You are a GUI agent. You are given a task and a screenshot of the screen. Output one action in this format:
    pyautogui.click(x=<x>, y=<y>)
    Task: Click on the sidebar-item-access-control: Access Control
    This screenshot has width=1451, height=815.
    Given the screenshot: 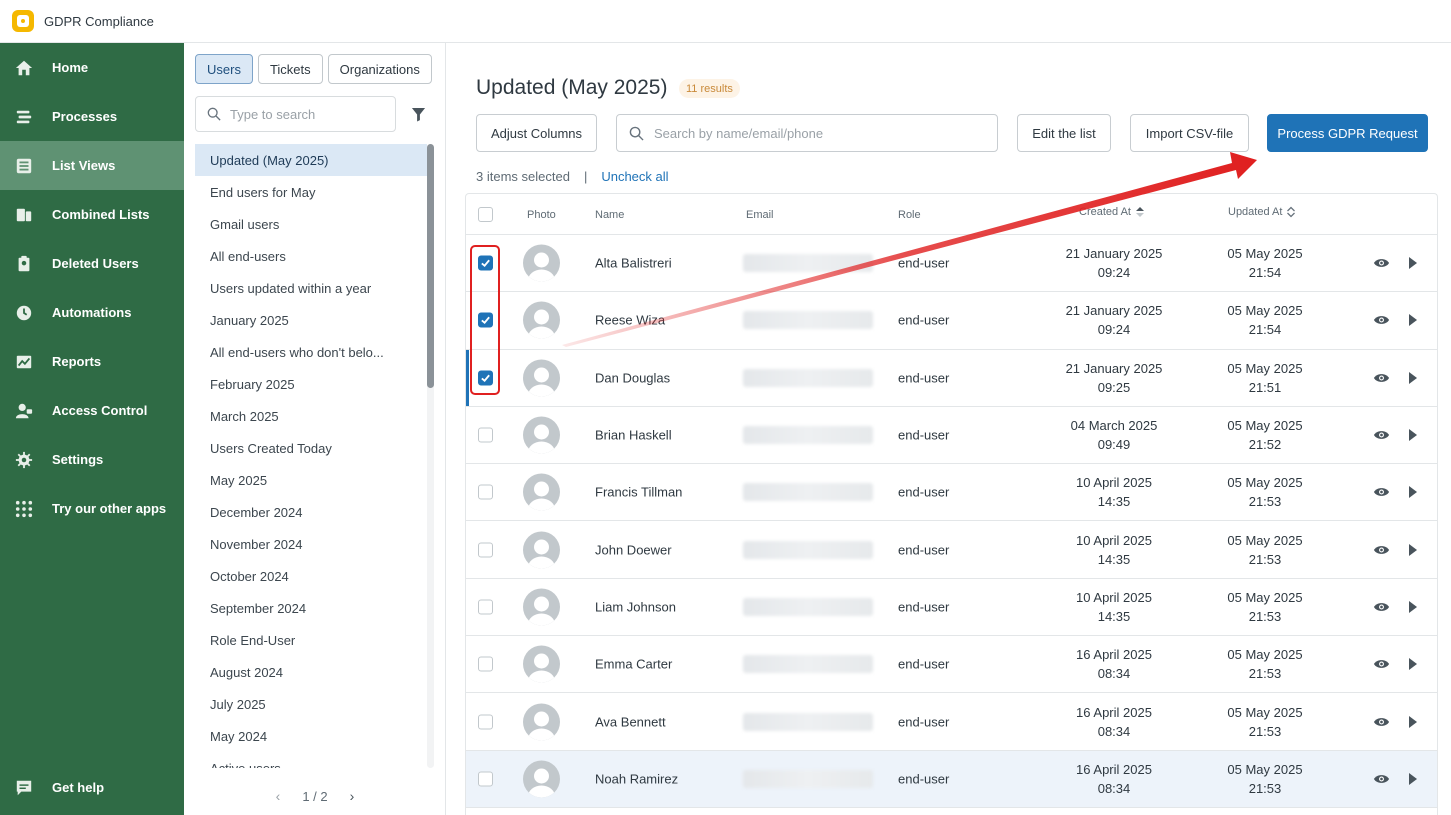 What is the action you would take?
    pyautogui.click(x=92, y=410)
    